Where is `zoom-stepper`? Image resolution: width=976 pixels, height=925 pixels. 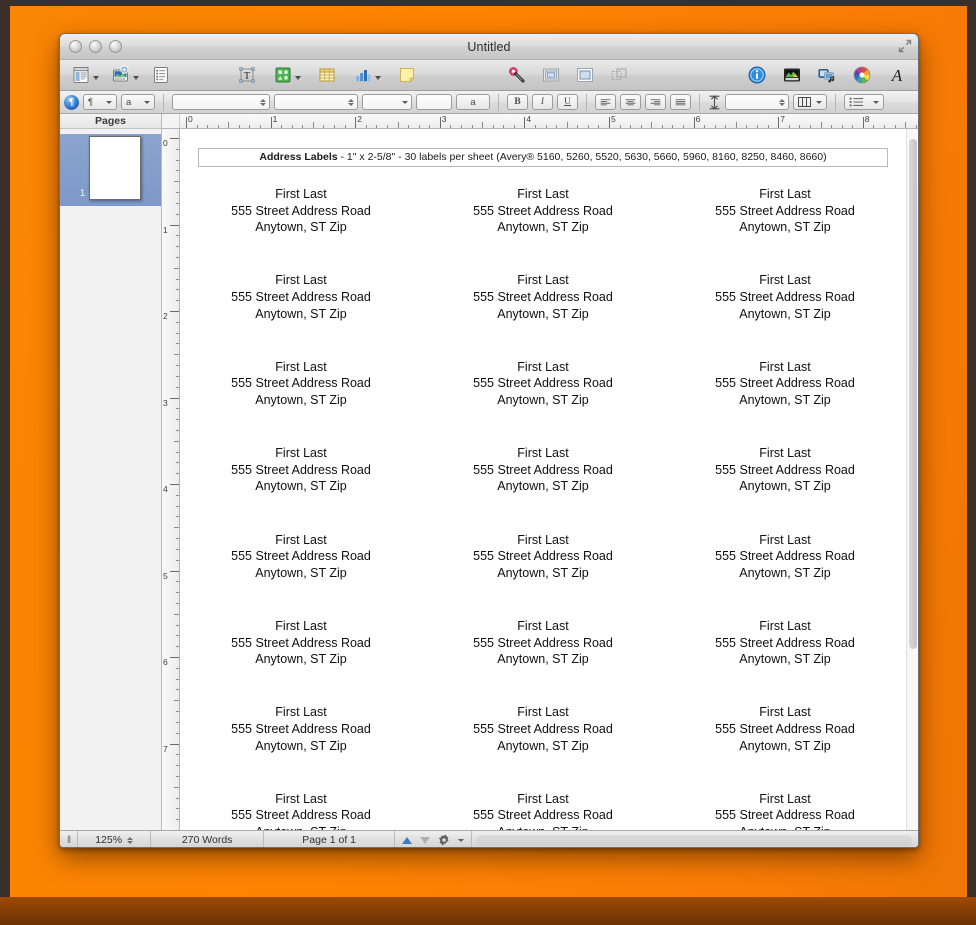 zoom-stepper is located at coordinates (130, 840).